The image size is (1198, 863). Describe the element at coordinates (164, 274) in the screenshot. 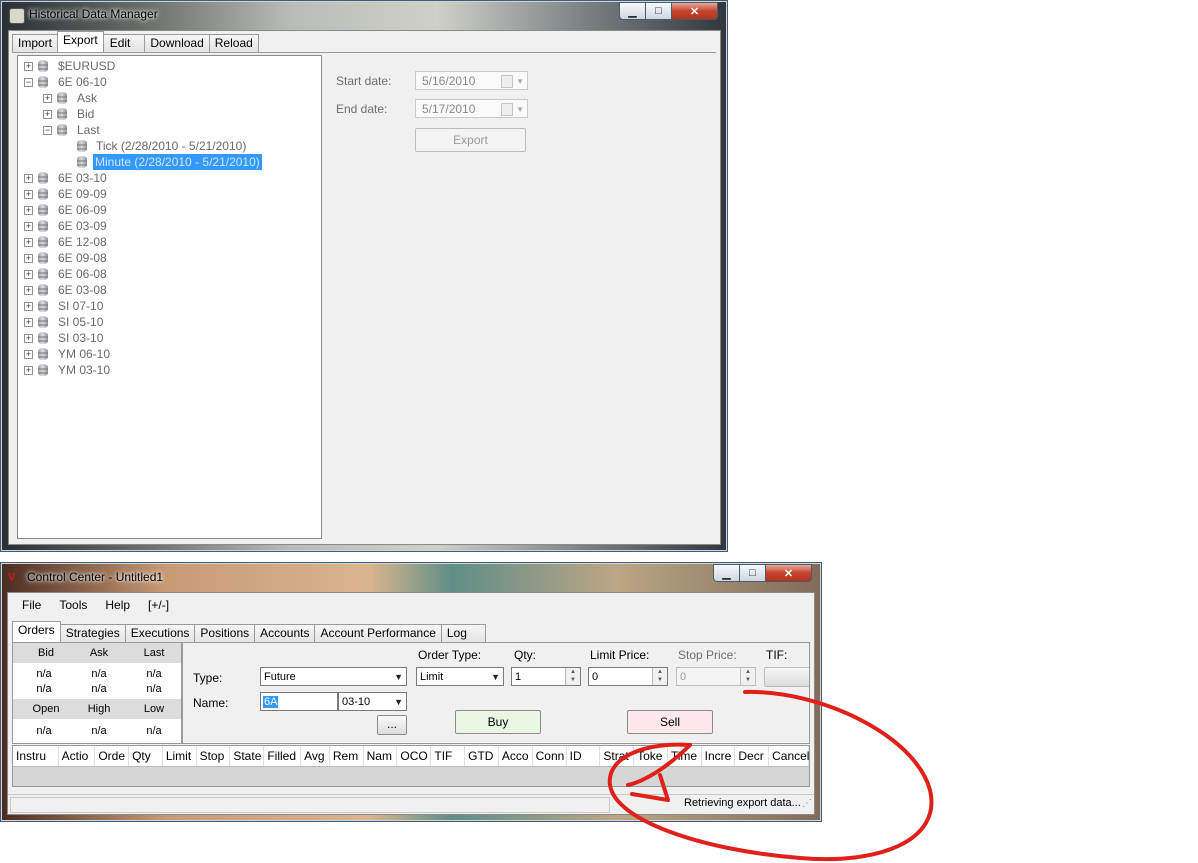

I see `tree-node: +6E 06-08` at that location.